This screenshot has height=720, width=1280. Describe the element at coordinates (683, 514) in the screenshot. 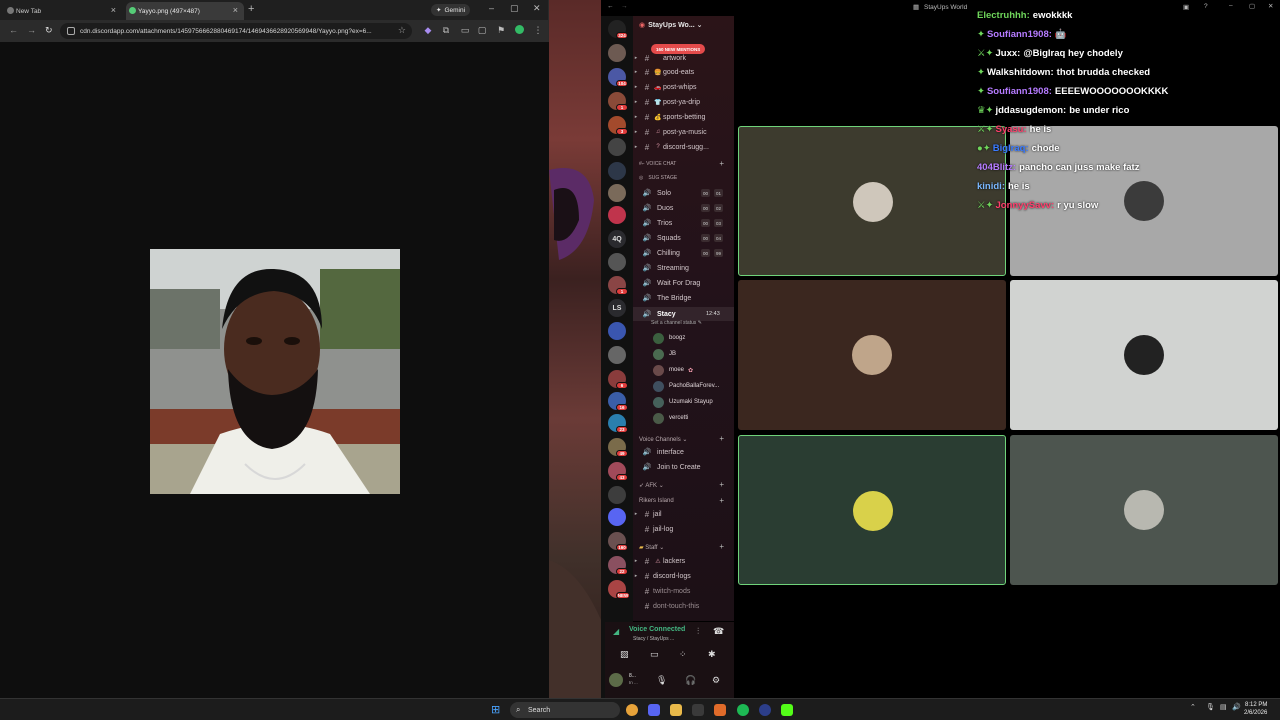

I see `channel-jail: ▸ # jail` at that location.